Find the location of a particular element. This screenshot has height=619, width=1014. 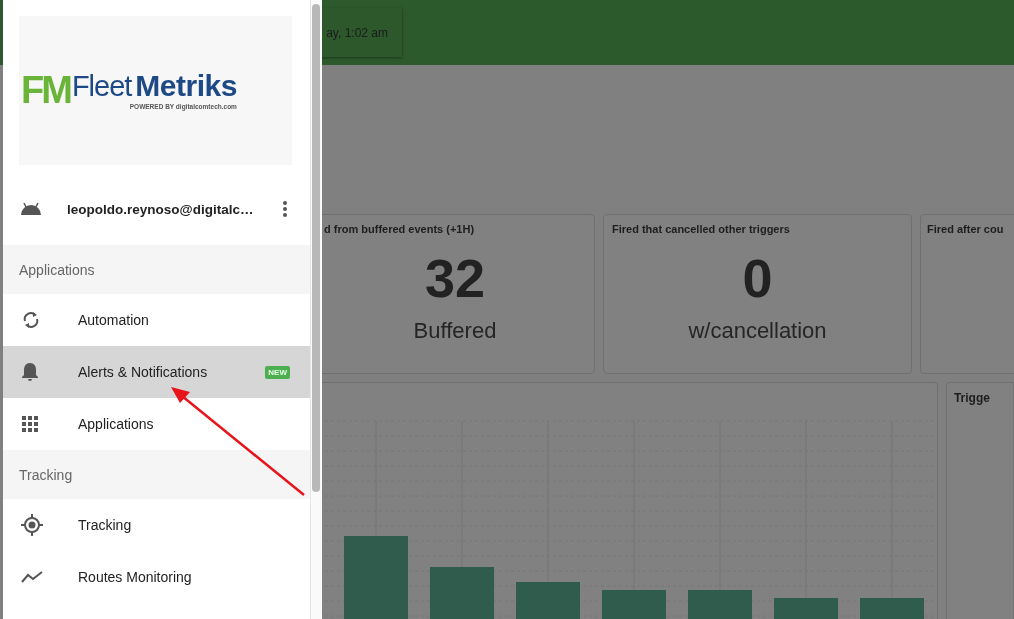

panel-title: Trigge is located at coordinates (972, 398).